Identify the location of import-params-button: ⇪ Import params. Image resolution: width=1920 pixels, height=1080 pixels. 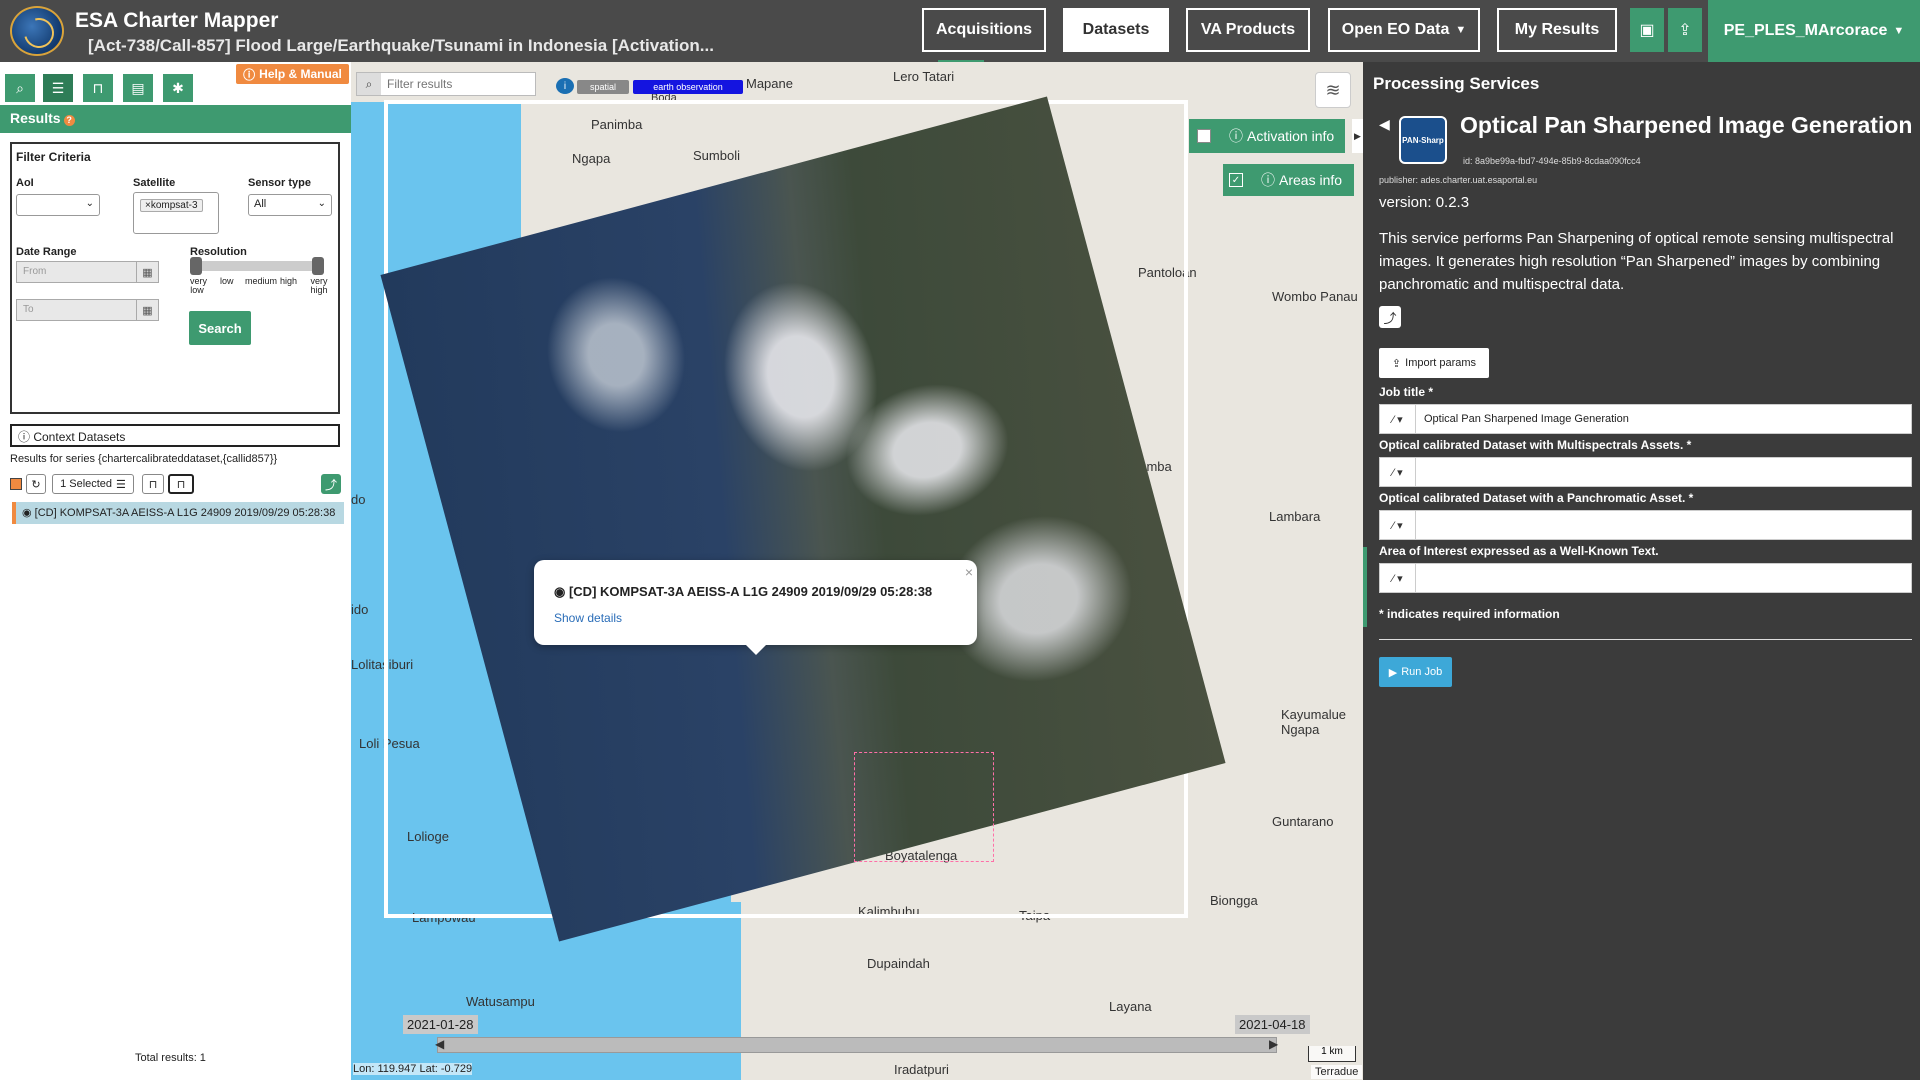
(1434, 363).